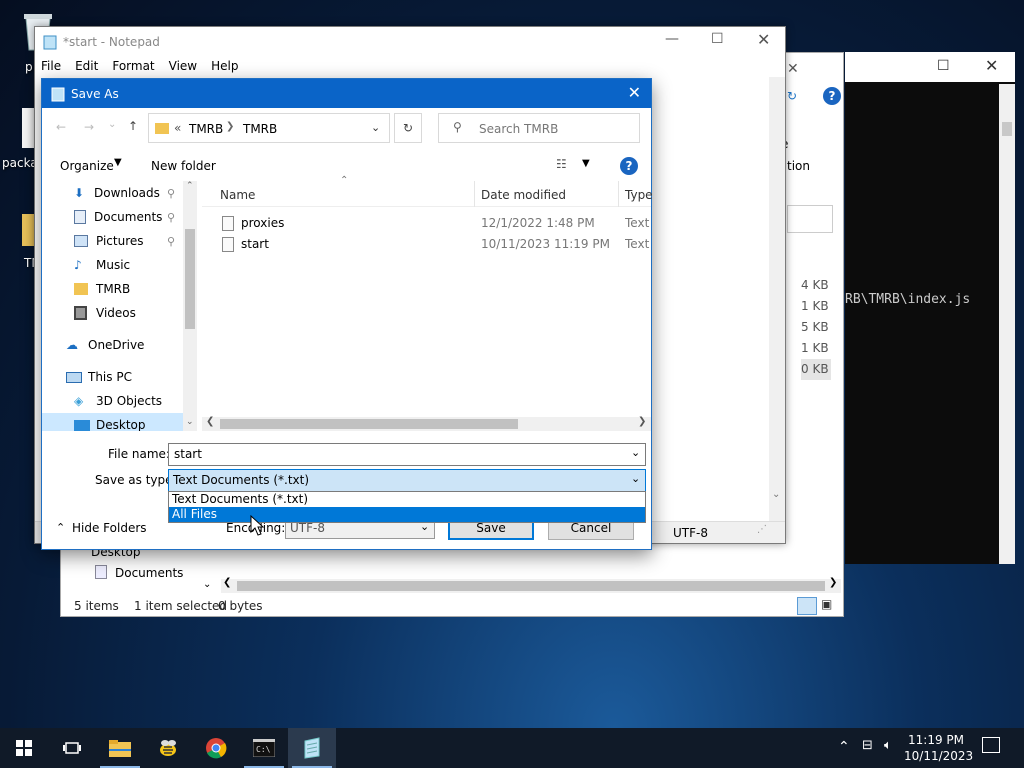 This screenshot has height=768, width=1024. I want to click on task-view-icon, so click(72, 748).